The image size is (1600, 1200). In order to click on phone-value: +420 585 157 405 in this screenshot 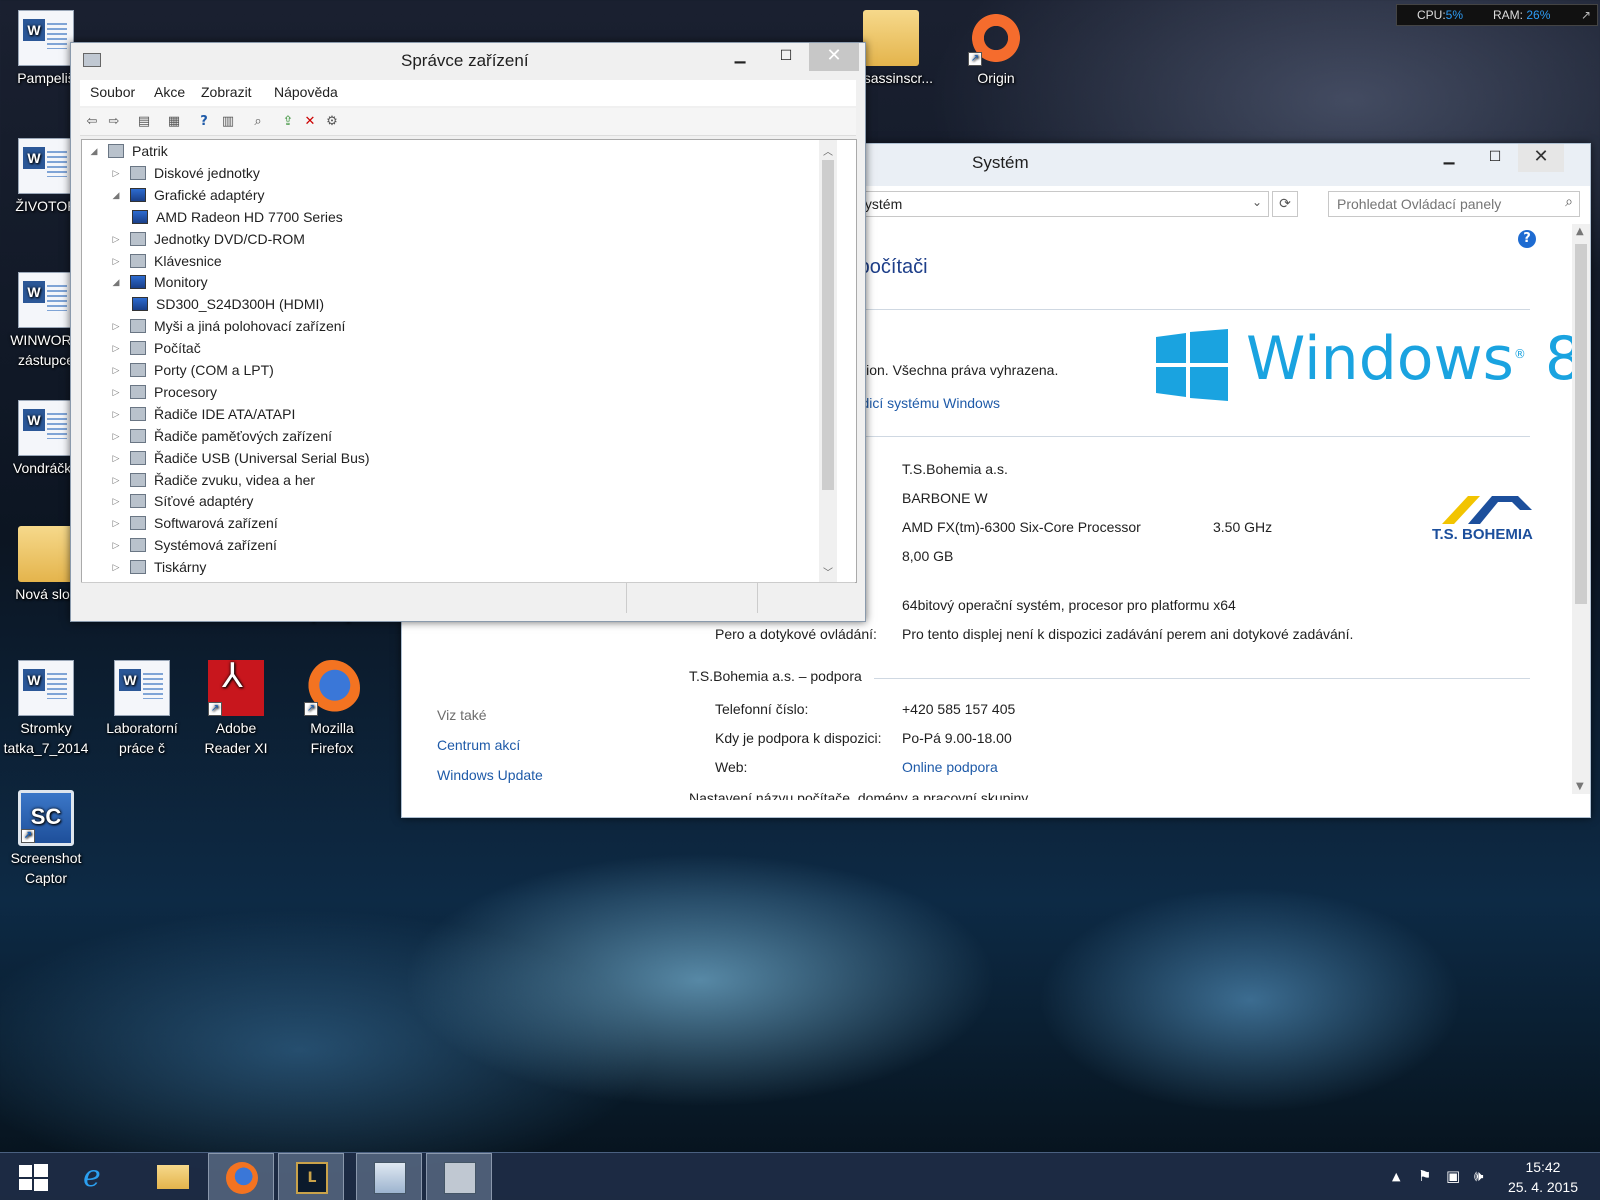, I will do `click(959, 709)`.